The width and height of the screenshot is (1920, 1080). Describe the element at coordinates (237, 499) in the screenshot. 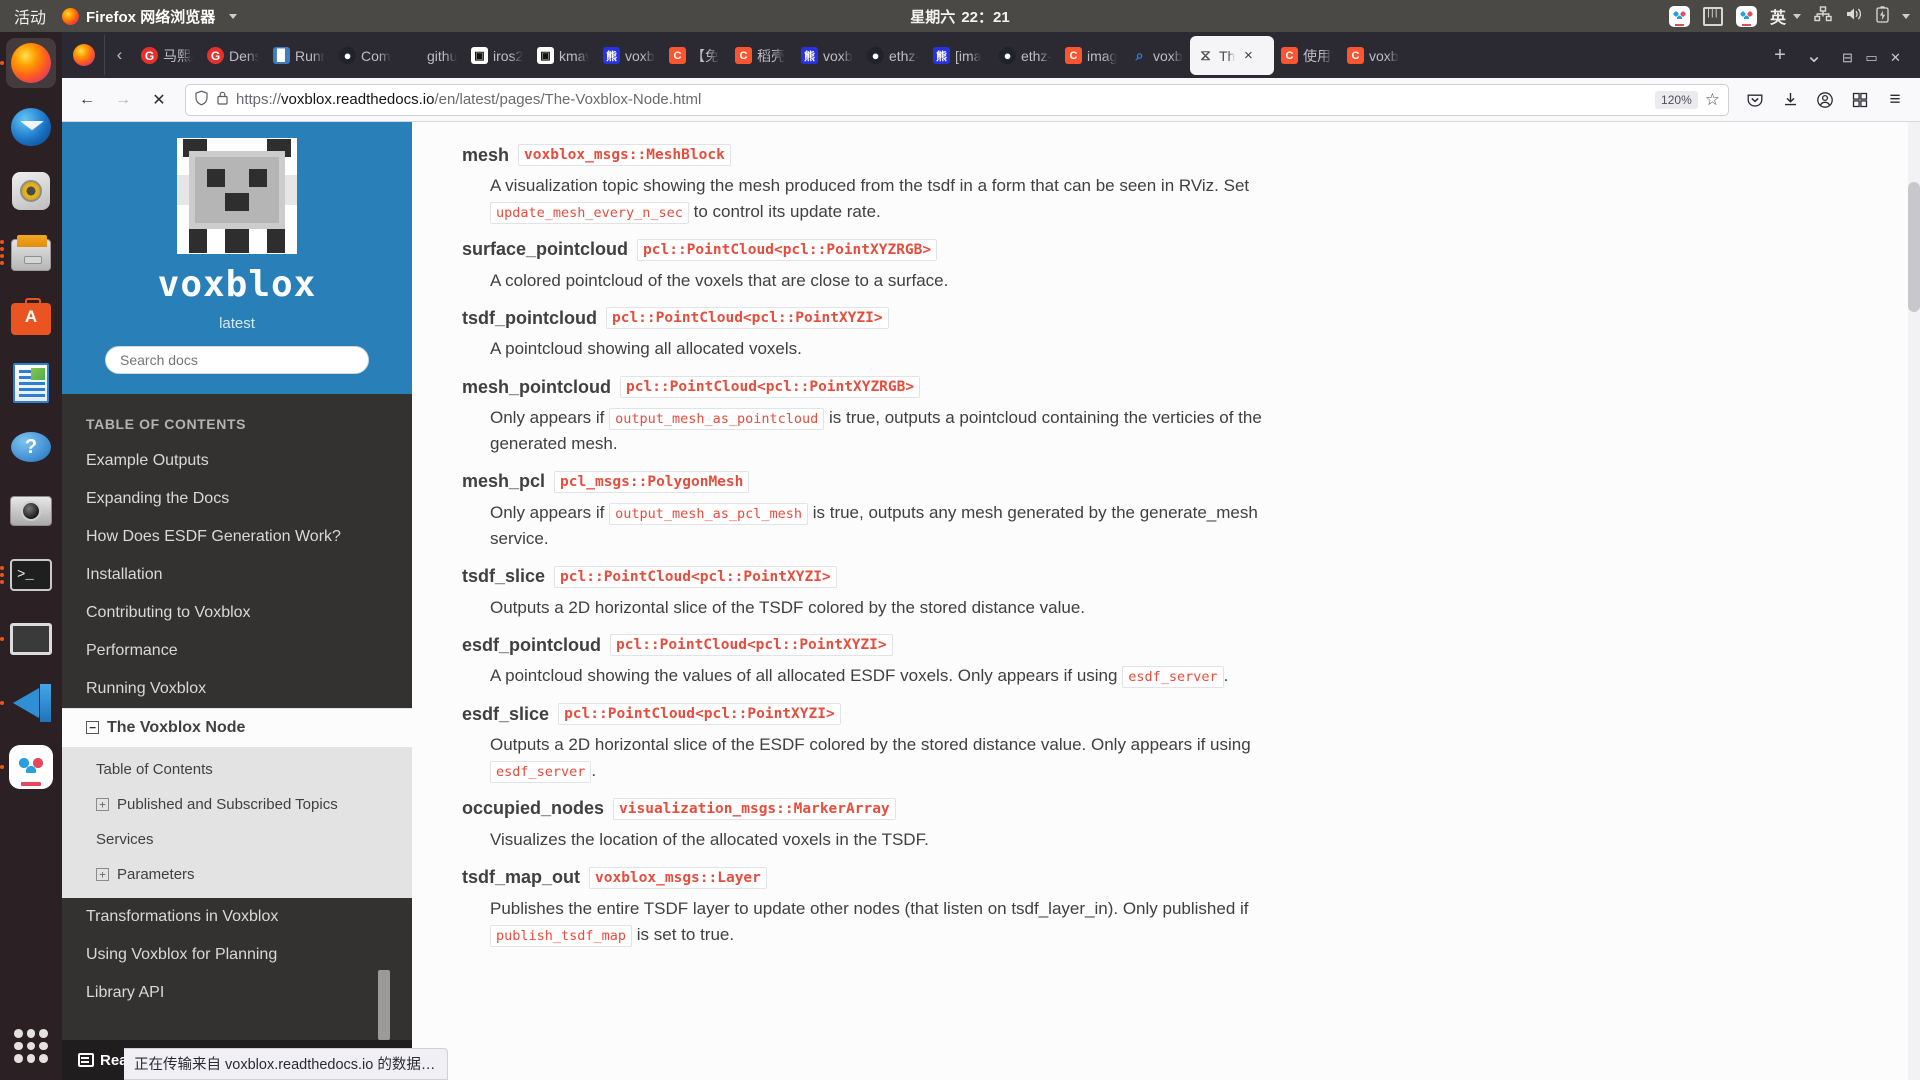

I see `toc-item-expanding-the-docs: Expanding the Docs` at that location.